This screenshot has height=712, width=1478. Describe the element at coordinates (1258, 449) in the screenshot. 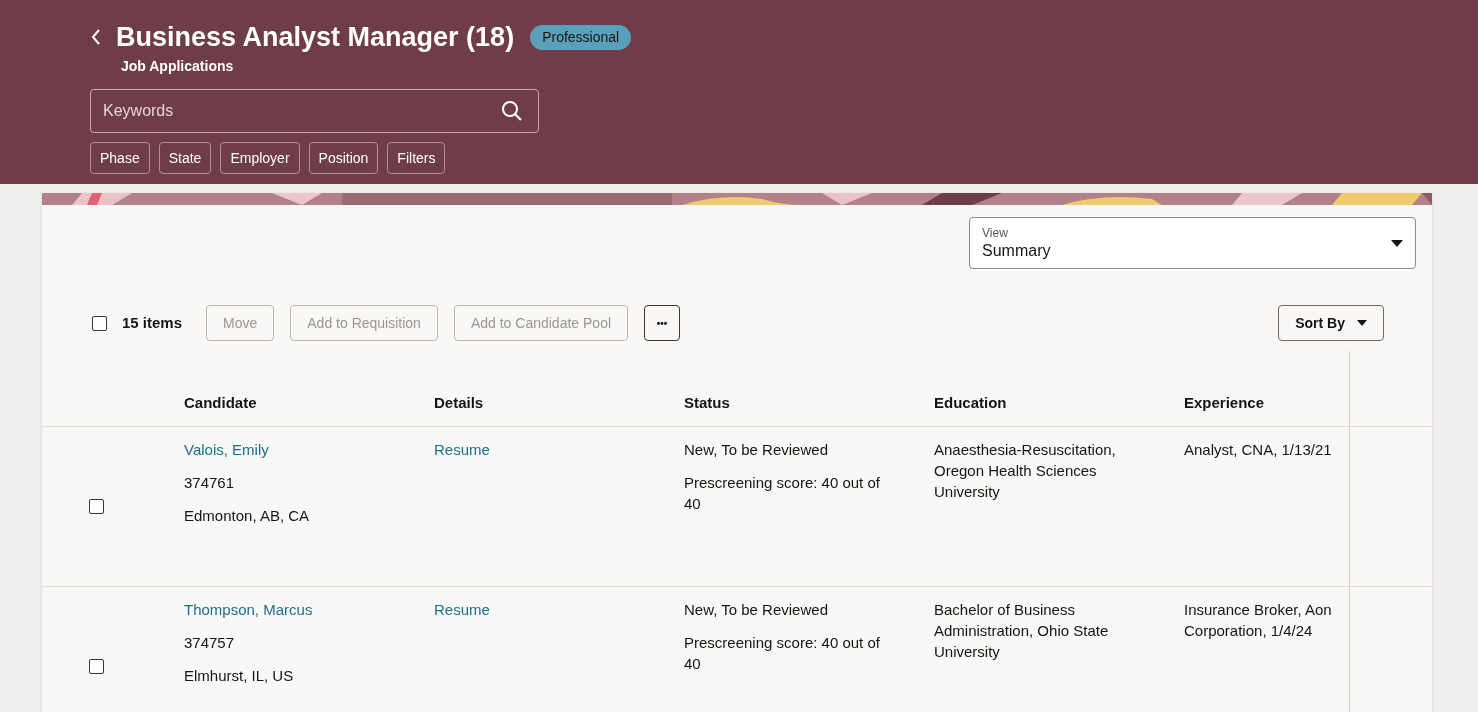

I see `table-cell: Analyst, CNA, 1/13/21` at that location.